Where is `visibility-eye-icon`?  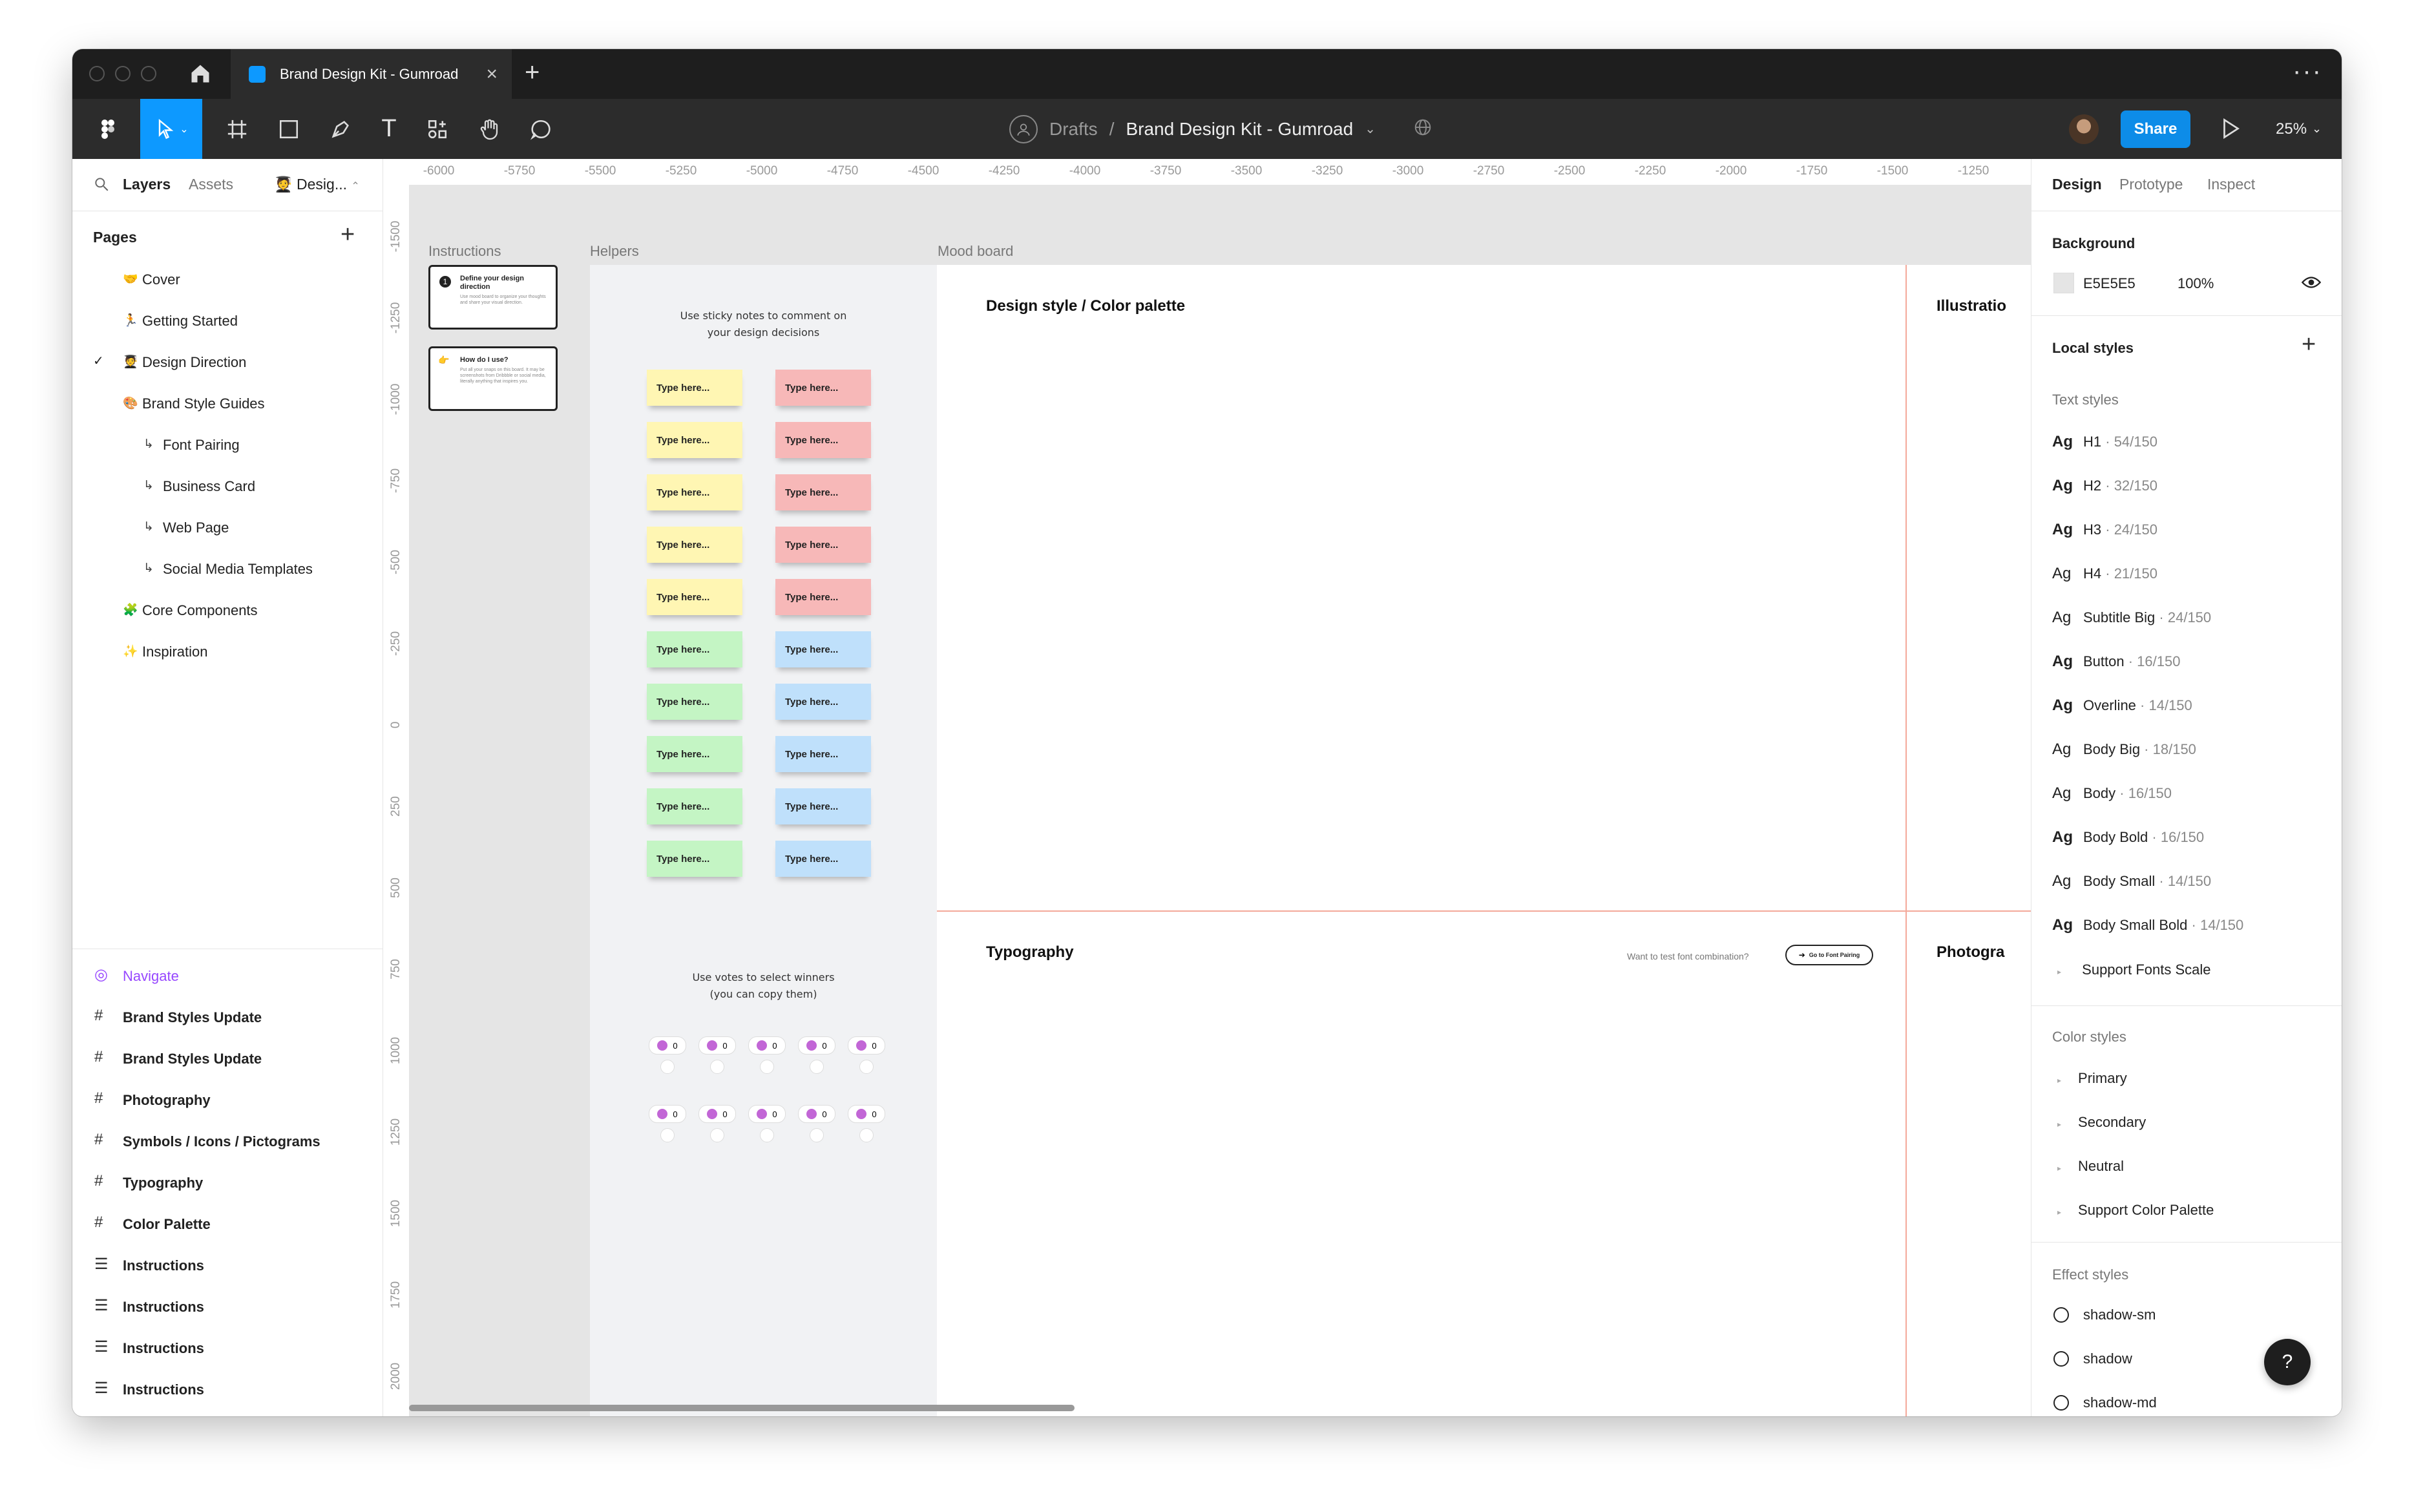 visibility-eye-icon is located at coordinates (2311, 284).